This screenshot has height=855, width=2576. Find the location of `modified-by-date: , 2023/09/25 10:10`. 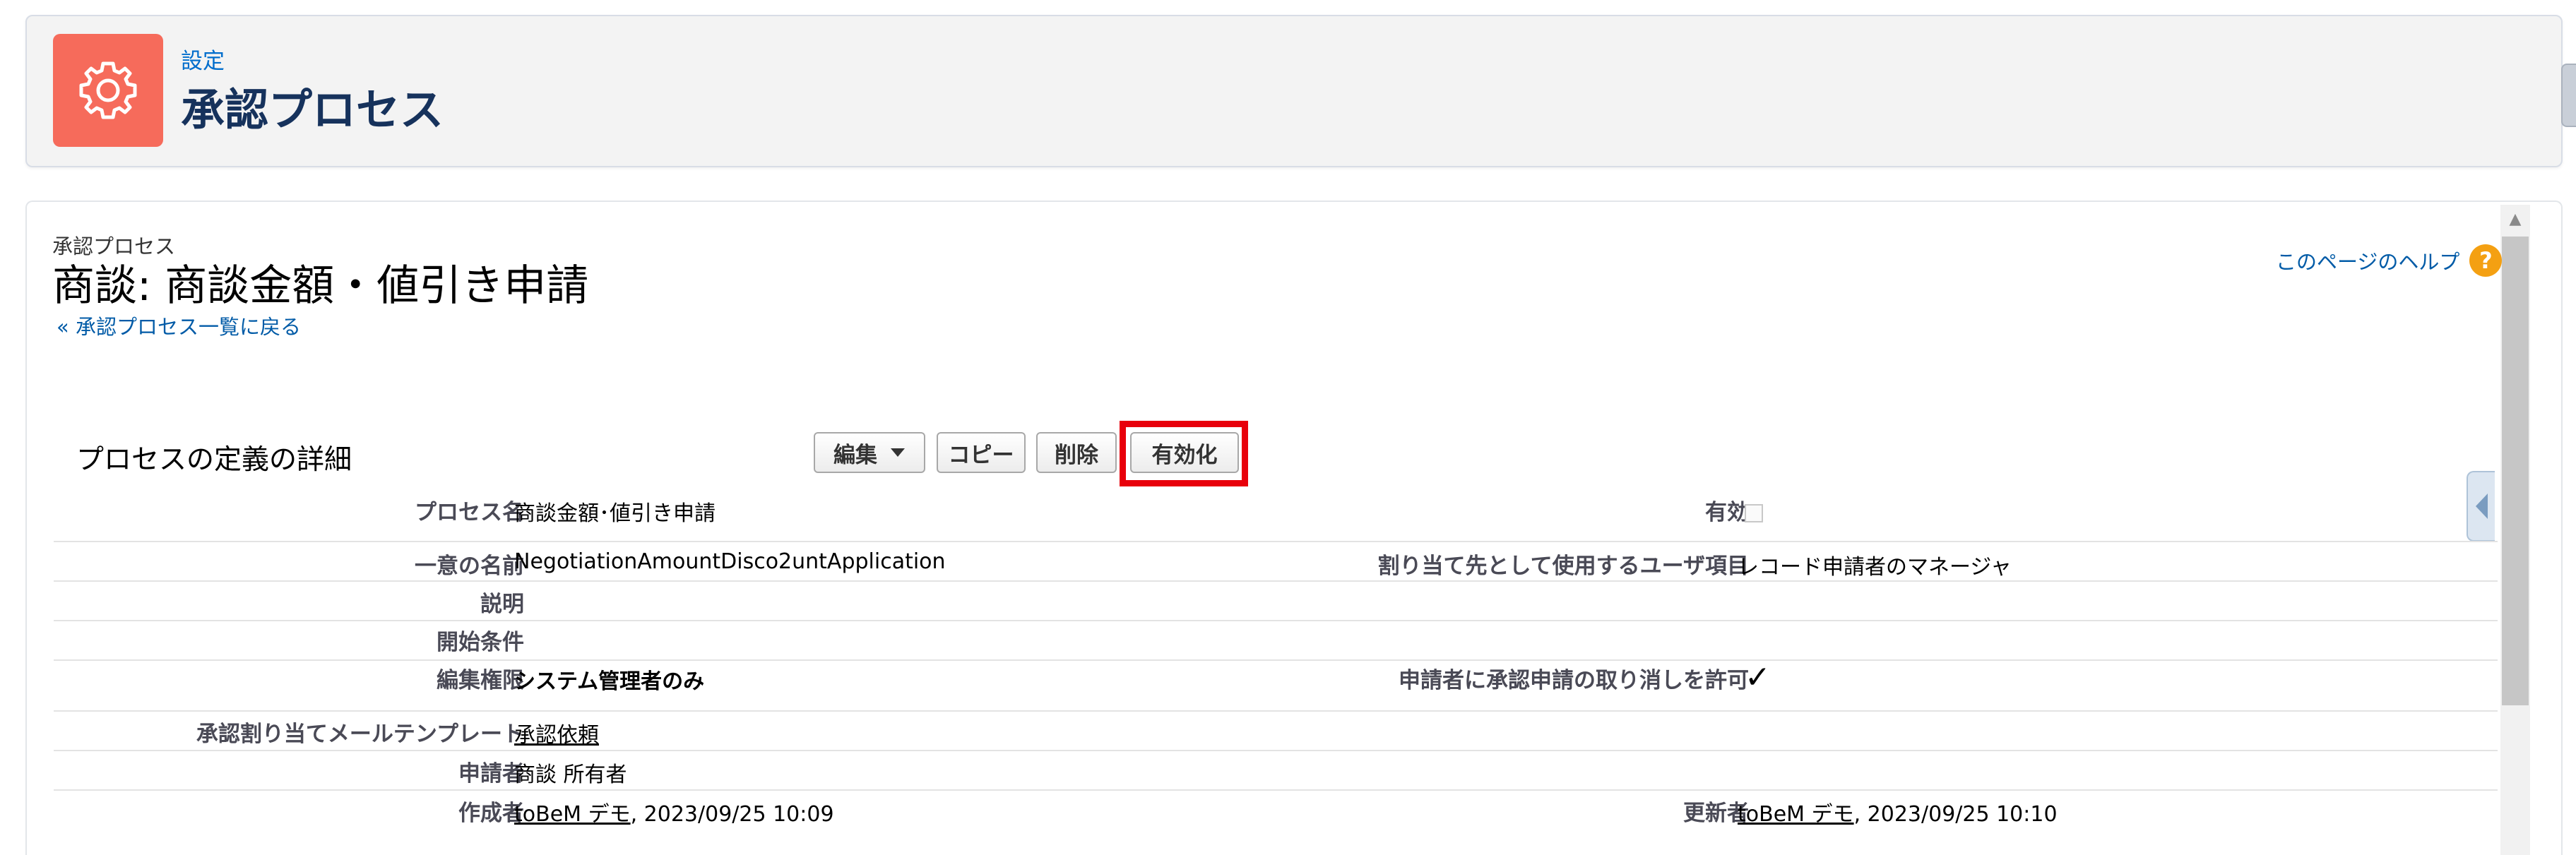

modified-by-date: , 2023/09/25 10:10 is located at coordinates (1955, 814).